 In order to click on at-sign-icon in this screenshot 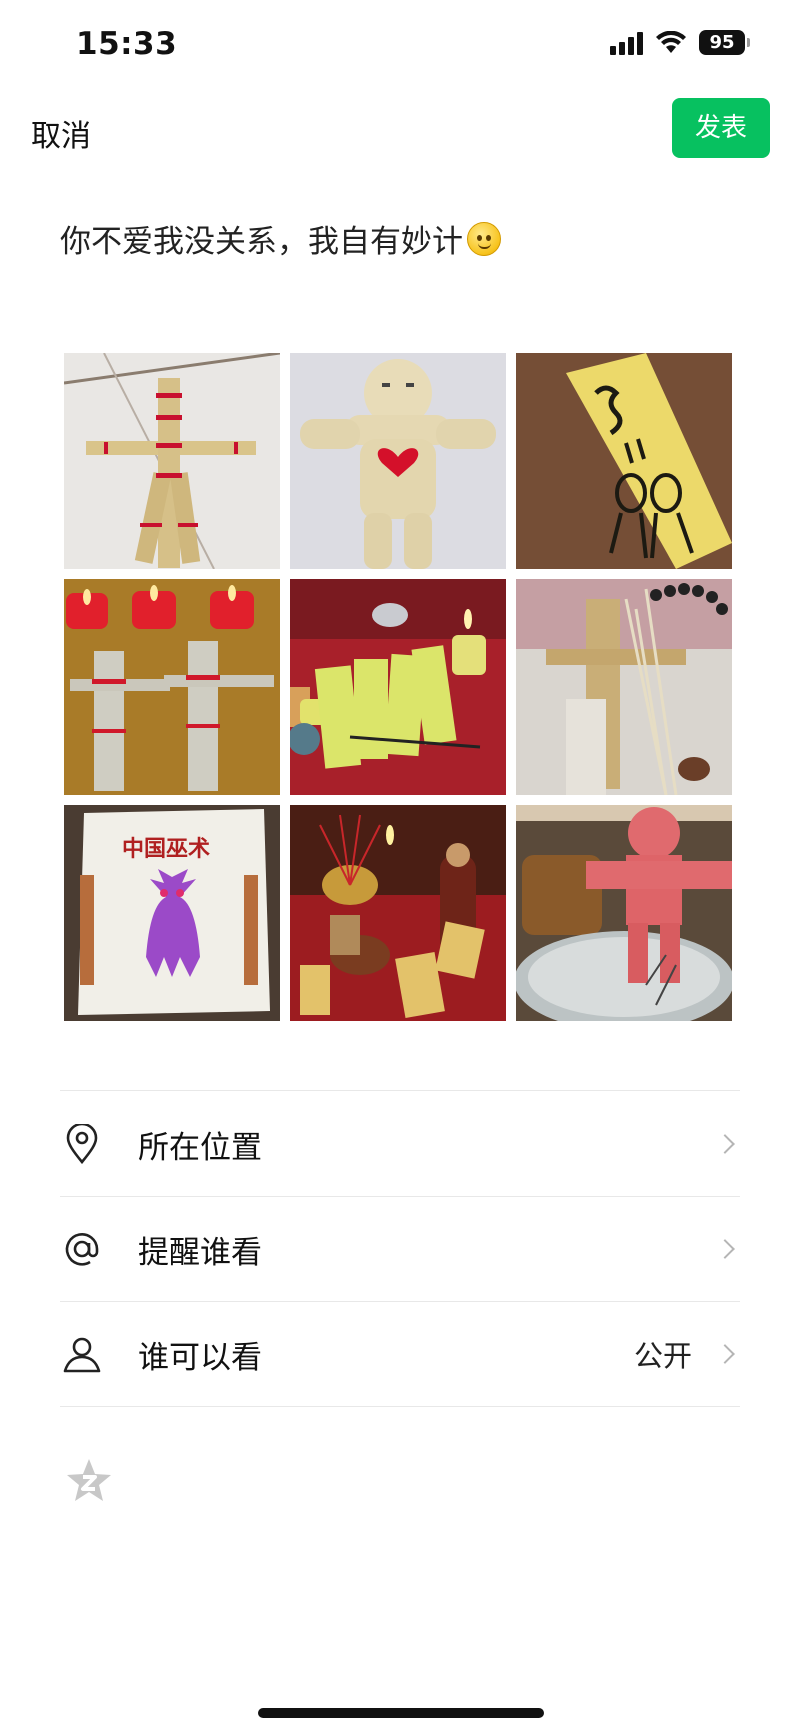, I will do `click(82, 1249)`.